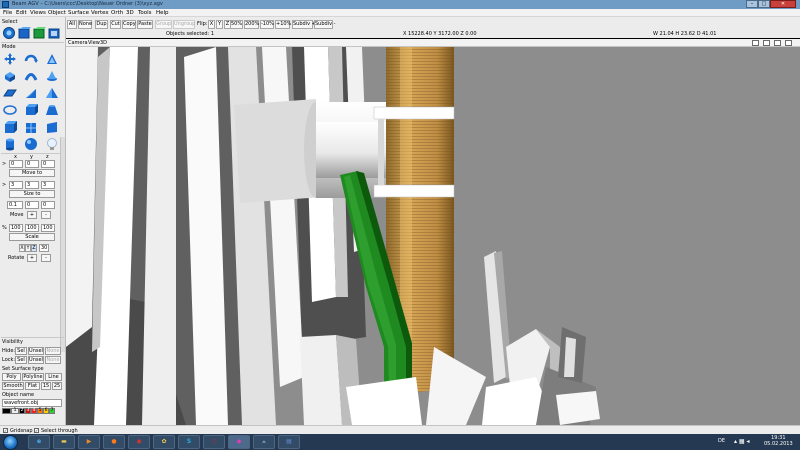  What do you see at coordinates (10, 442) in the screenshot?
I see `start-button` at bounding box center [10, 442].